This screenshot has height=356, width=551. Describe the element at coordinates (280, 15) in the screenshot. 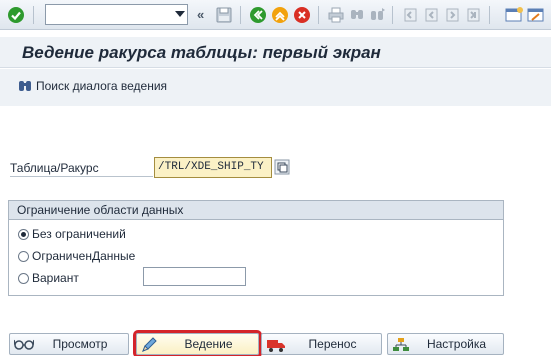

I see `exit-icon` at that location.